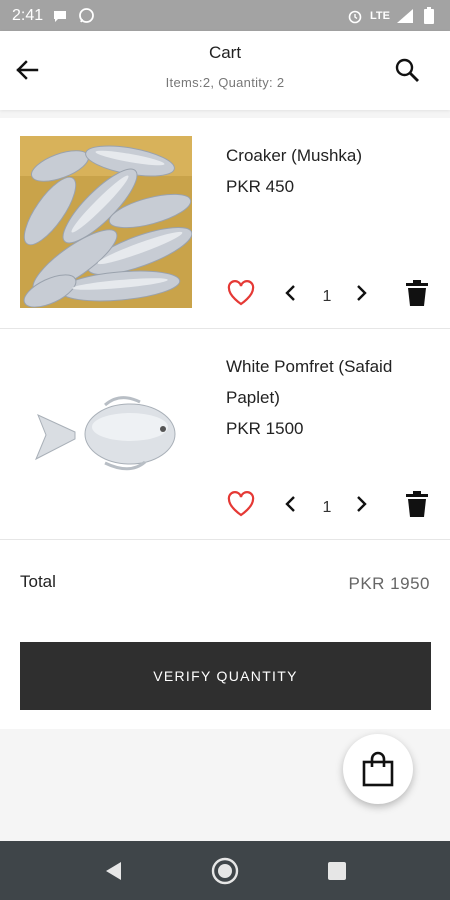 This screenshot has width=450, height=900. What do you see at coordinates (225, 70) in the screenshot?
I see `app-bar: Cart Items:2, Quantity: 2` at bounding box center [225, 70].